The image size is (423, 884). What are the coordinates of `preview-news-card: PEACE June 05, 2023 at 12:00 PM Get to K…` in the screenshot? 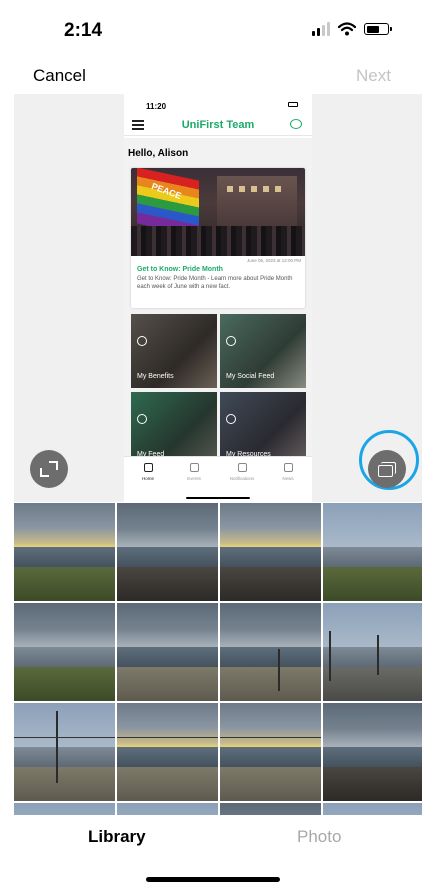 It's located at (218, 238).